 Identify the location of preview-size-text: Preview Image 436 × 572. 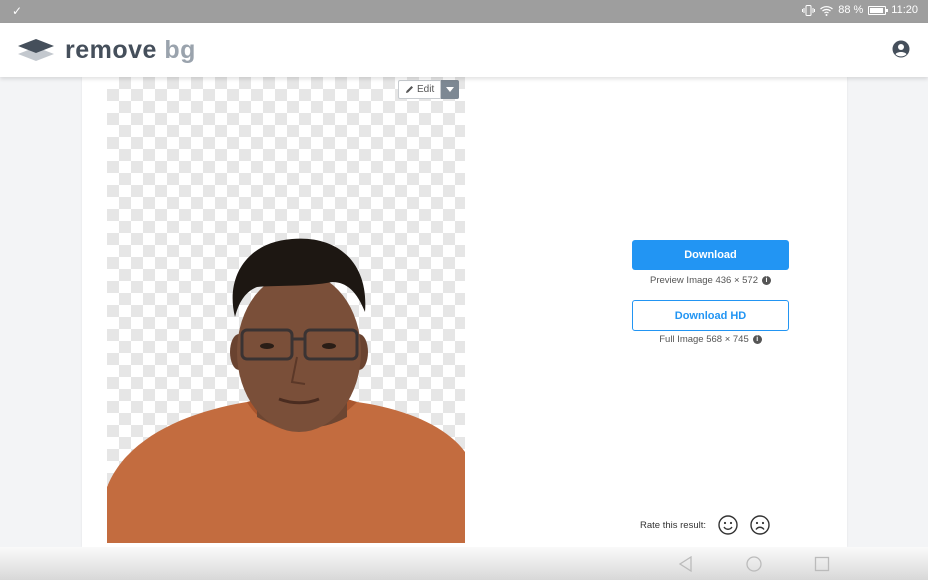
(704, 280).